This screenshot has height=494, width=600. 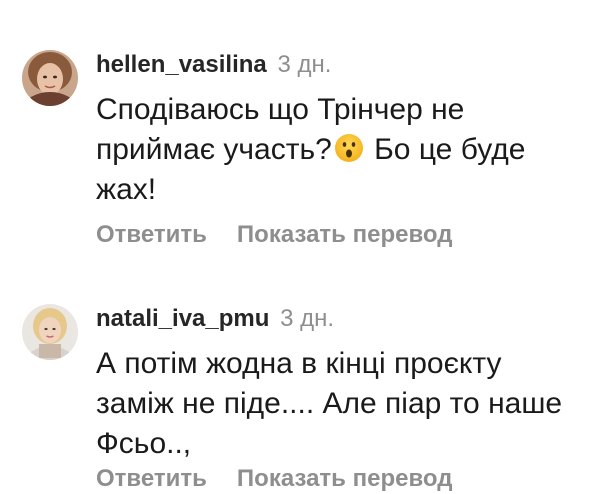 I want to click on surprised-face-icon, so click(x=348, y=148).